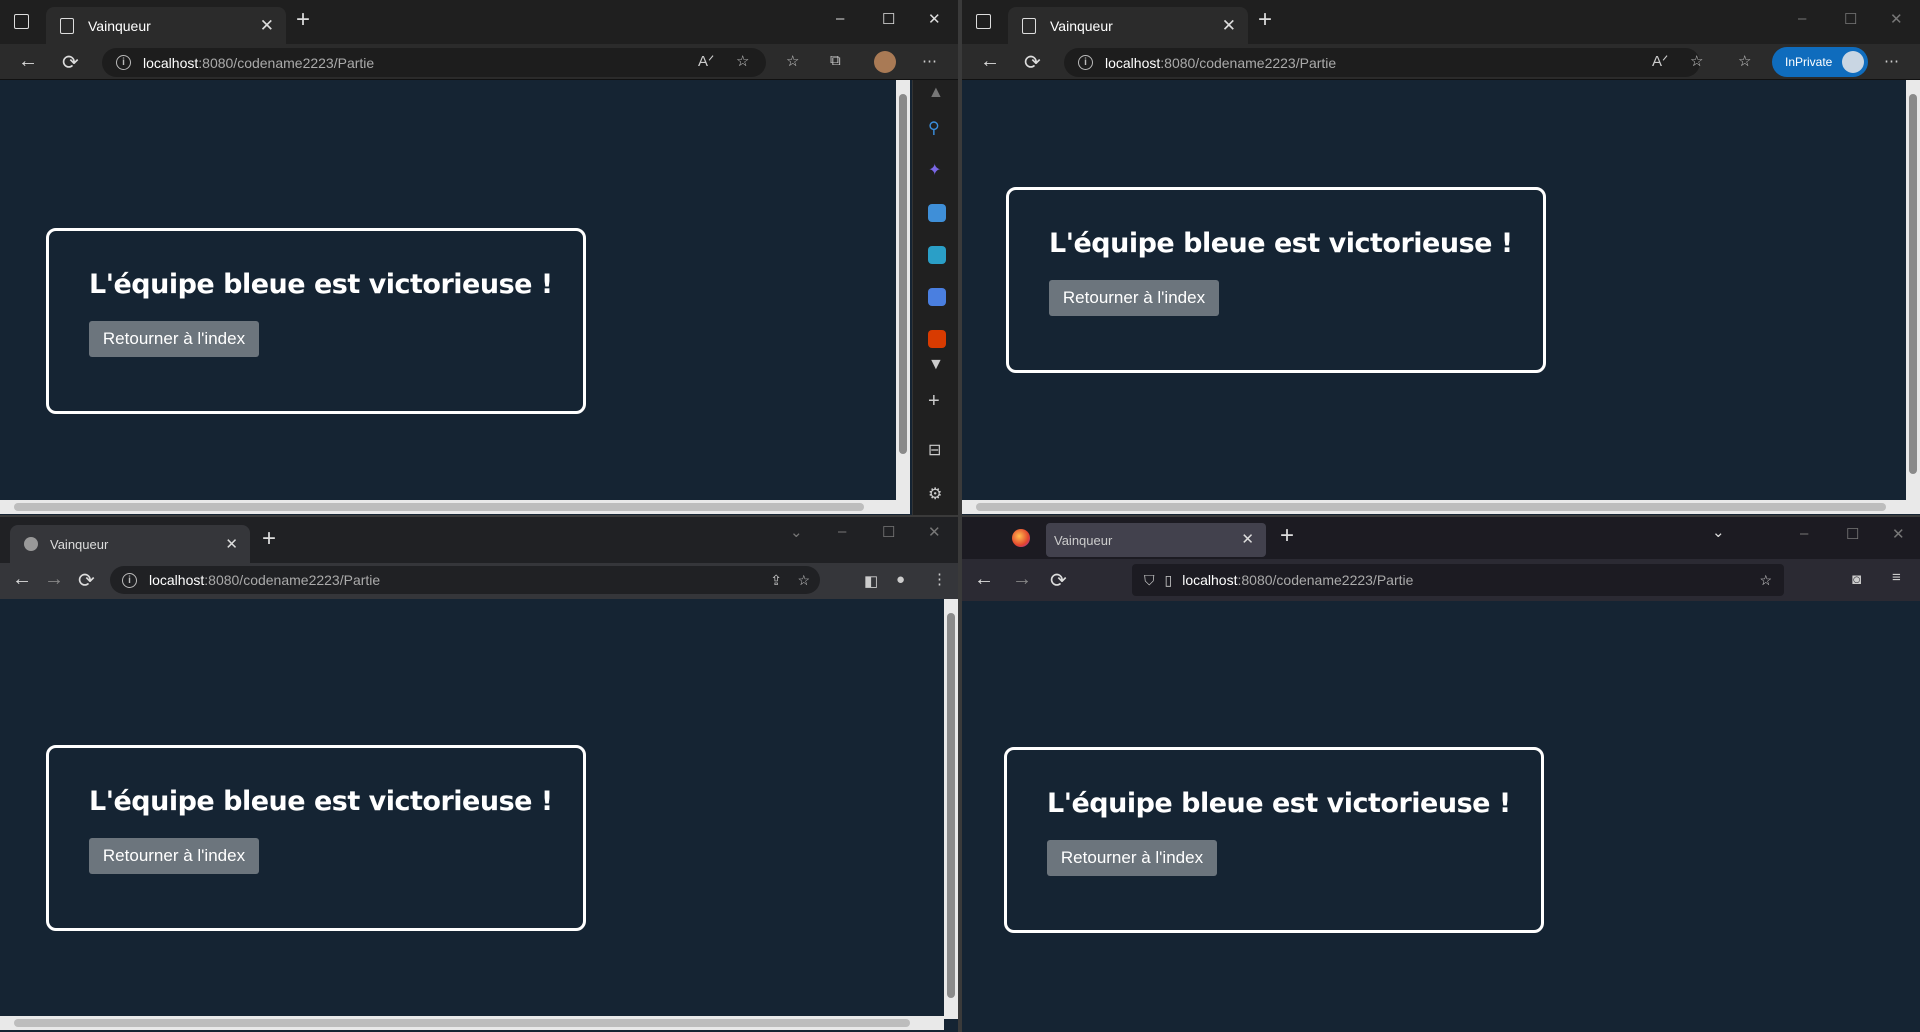 This screenshot has width=1920, height=1032. I want to click on games-icon, so click(937, 297).